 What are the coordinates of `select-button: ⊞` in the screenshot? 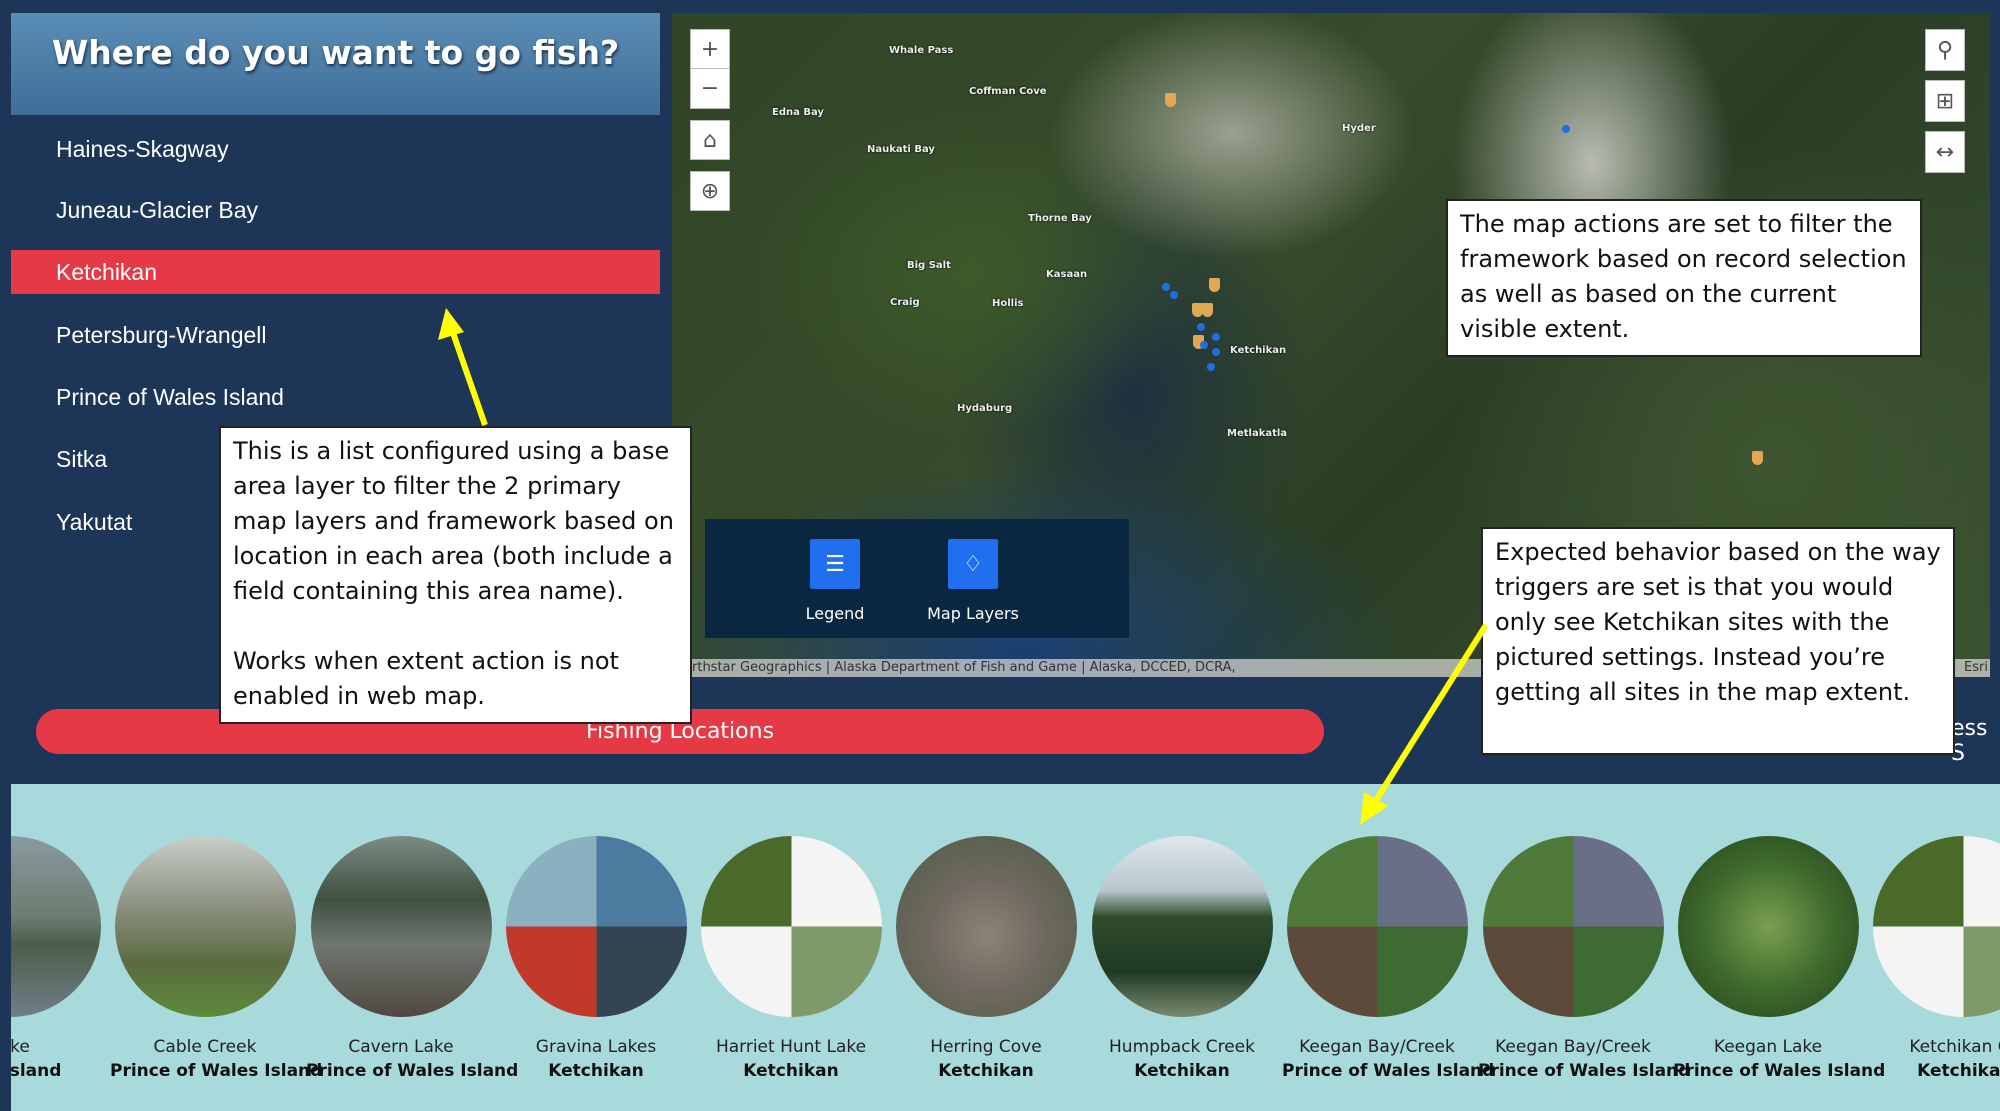 It's located at (1945, 101).